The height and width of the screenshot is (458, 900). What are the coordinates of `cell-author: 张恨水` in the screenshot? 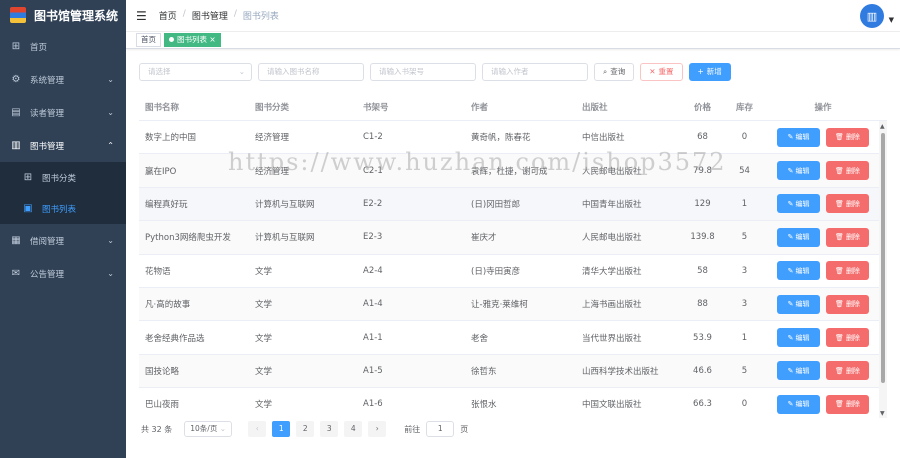 It's located at (484, 405).